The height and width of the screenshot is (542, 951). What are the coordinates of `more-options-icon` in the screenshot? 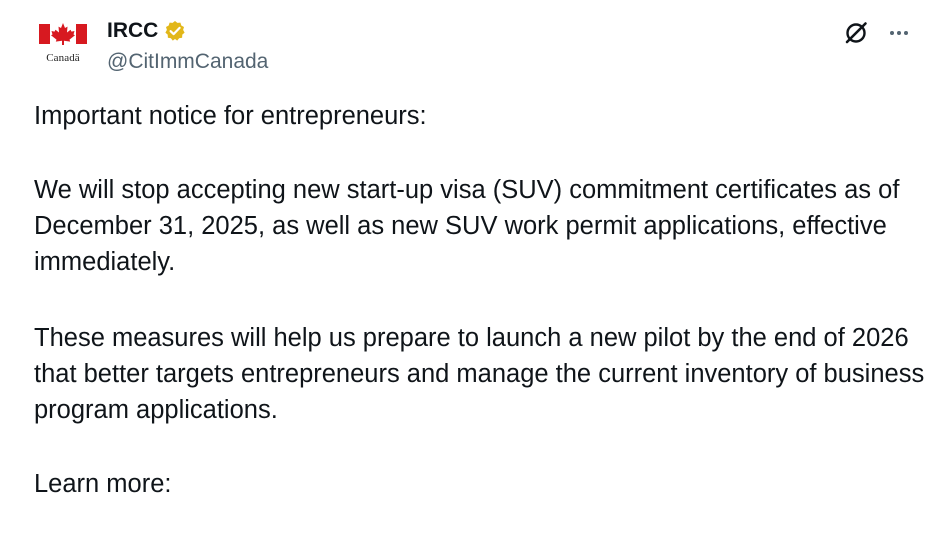 It's located at (892, 33).